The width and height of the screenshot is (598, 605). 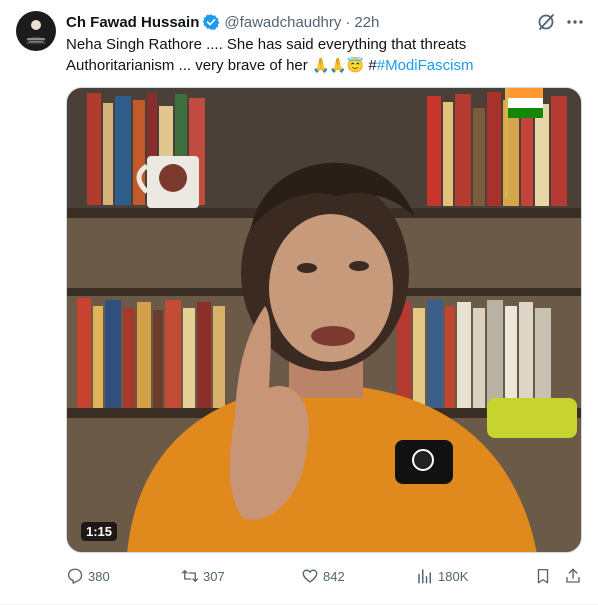 What do you see at coordinates (425, 65) in the screenshot?
I see `hashtag-link: #ModiFascism` at bounding box center [425, 65].